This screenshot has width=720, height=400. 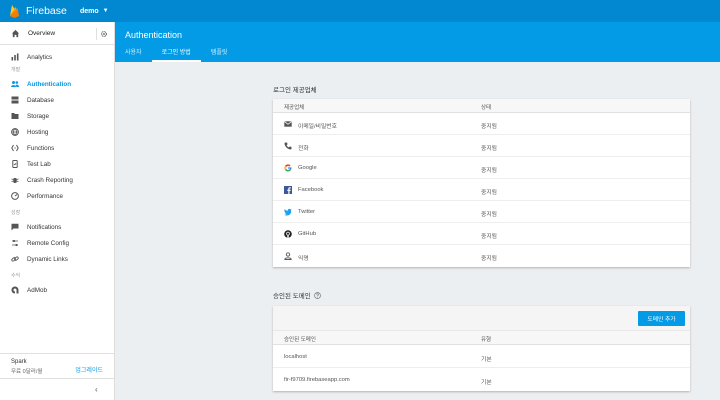 What do you see at coordinates (307, 234) in the screenshot?
I see `provider-name: GitHub` at bounding box center [307, 234].